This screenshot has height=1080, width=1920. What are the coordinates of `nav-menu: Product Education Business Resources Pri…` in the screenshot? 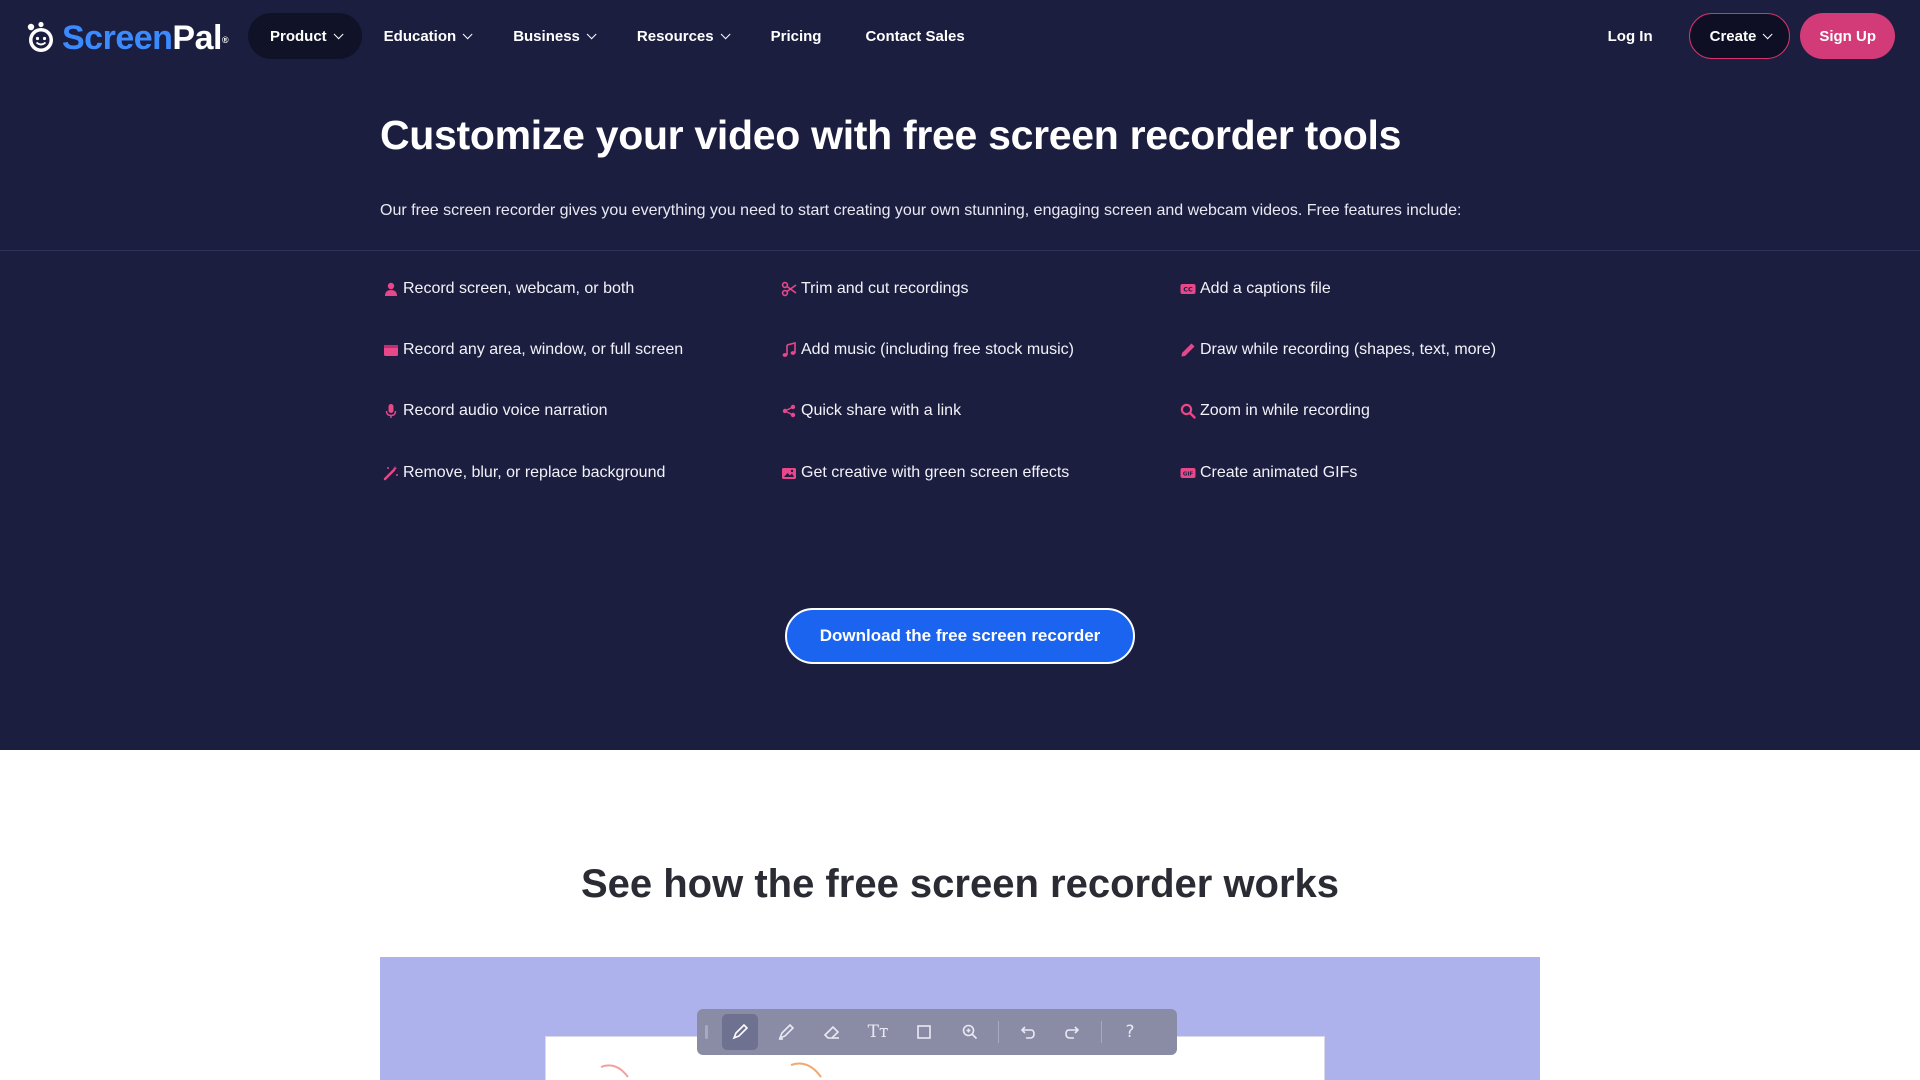 It's located at (617, 36).